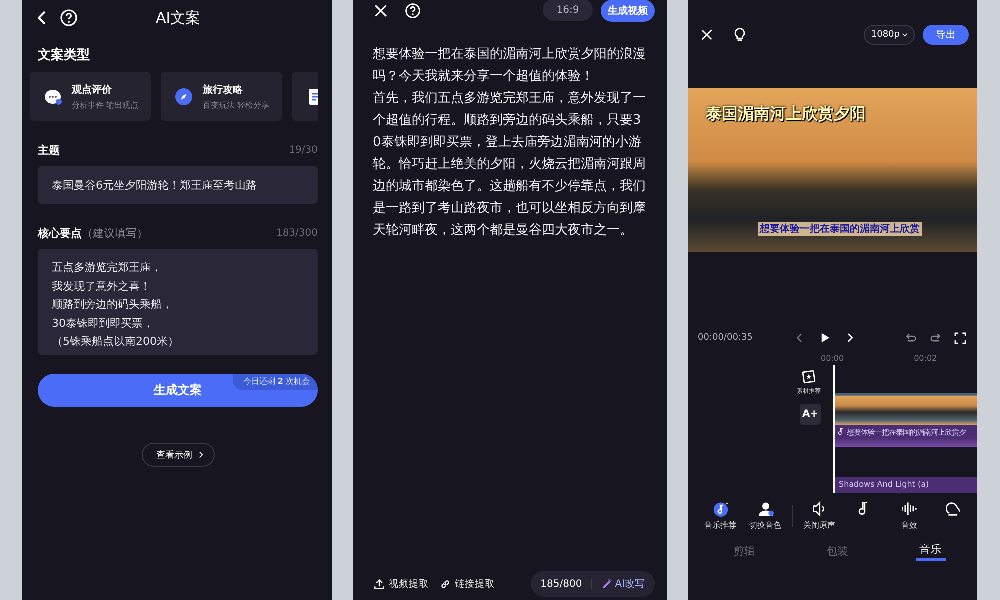 The height and width of the screenshot is (600, 1000). What do you see at coordinates (832, 358) in the screenshot?
I see `time-tick: 00:00` at bounding box center [832, 358].